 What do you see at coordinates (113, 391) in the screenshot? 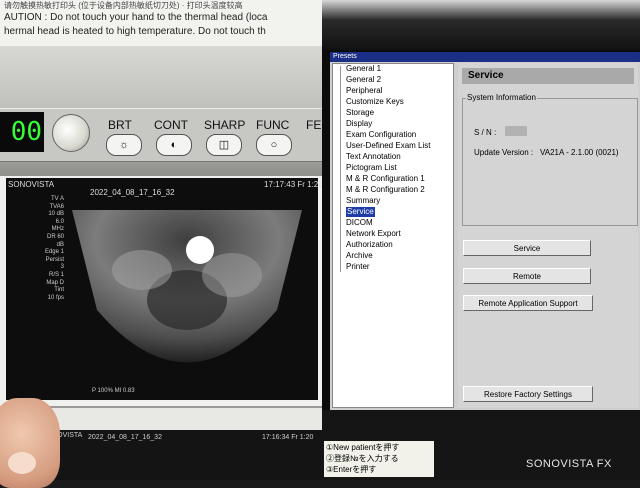
I see `printout-footer: P 100% MI 0.83` at bounding box center [113, 391].